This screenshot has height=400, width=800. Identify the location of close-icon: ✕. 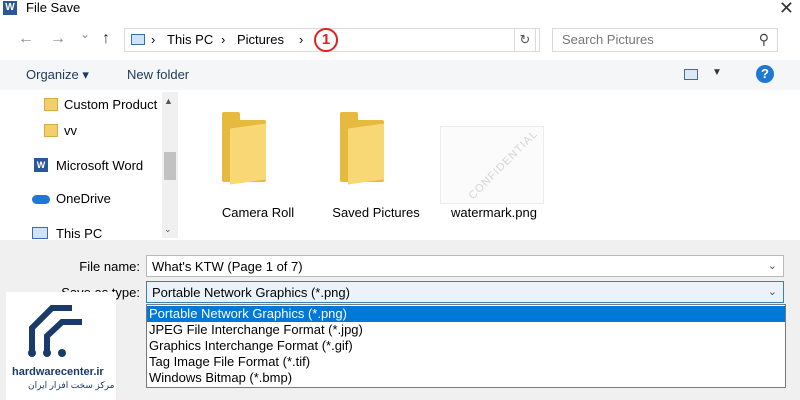
(786, 9).